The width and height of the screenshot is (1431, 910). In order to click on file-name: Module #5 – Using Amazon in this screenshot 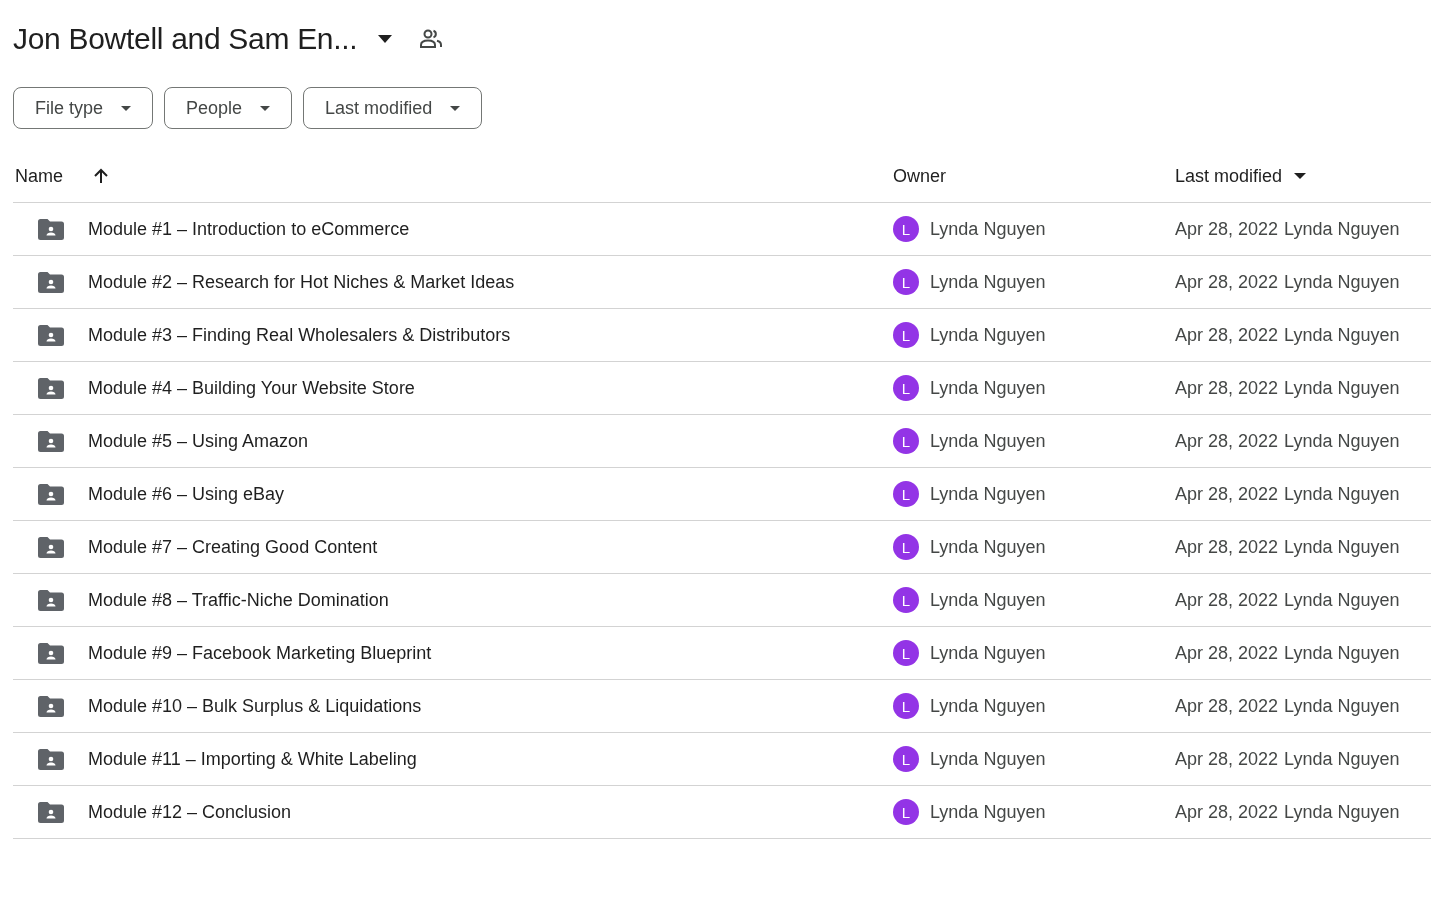, I will do `click(490, 441)`.